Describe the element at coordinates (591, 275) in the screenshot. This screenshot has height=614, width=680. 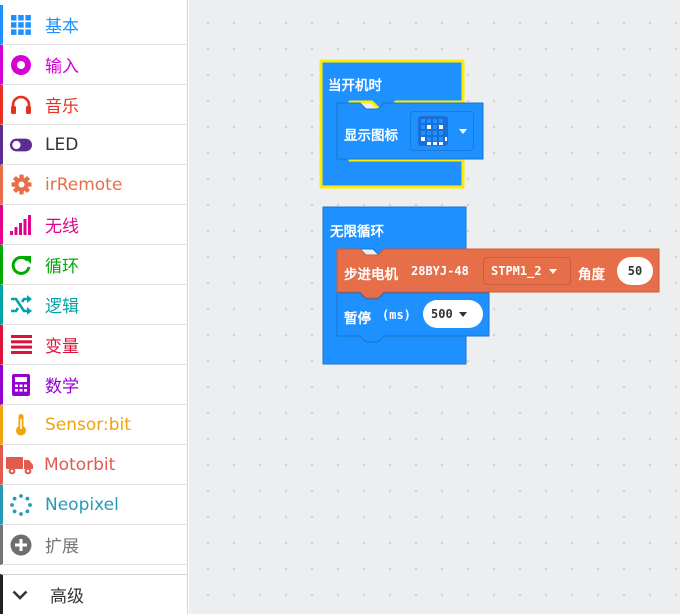
I see `angle-label: 角度` at that location.